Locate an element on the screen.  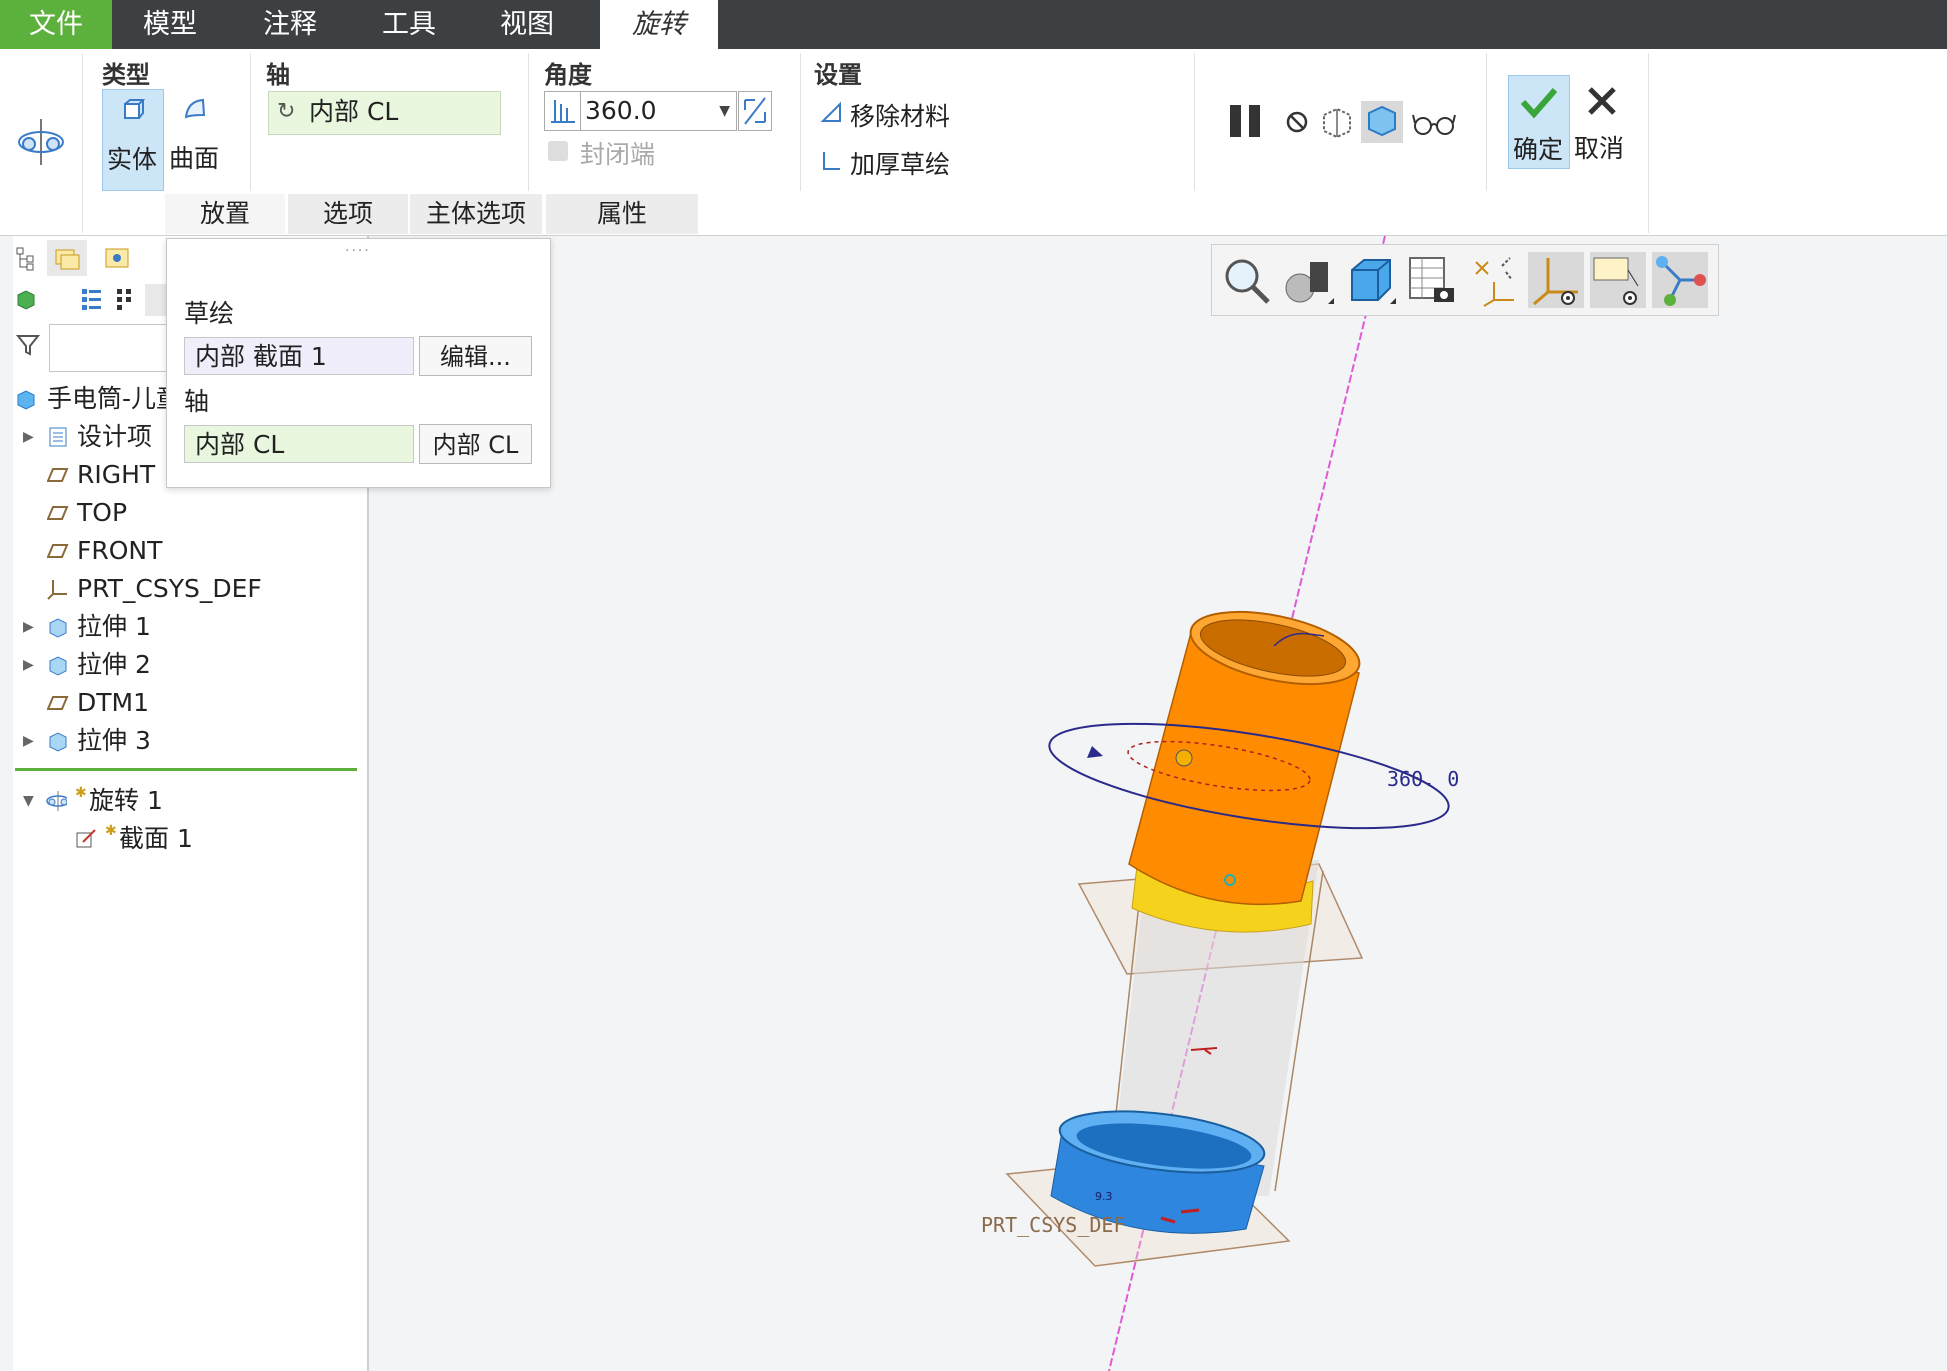
tree-item-revolve-1: ▼ ✱ 旋转 1 is located at coordinates (190, 801).